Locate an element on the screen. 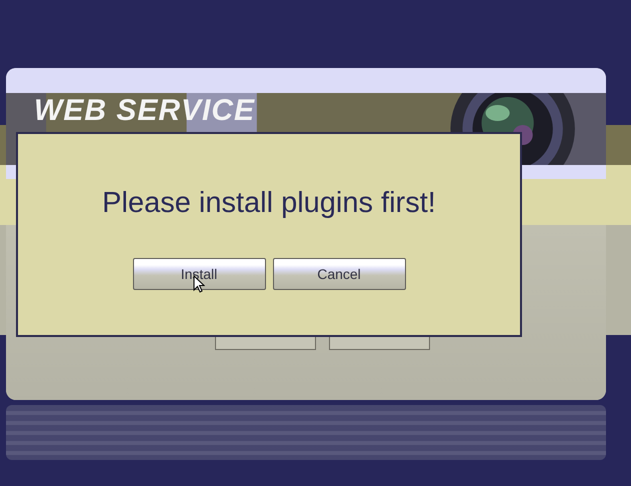 Image resolution: width=631 pixels, height=486 pixels. install-button: Install is located at coordinates (199, 274).